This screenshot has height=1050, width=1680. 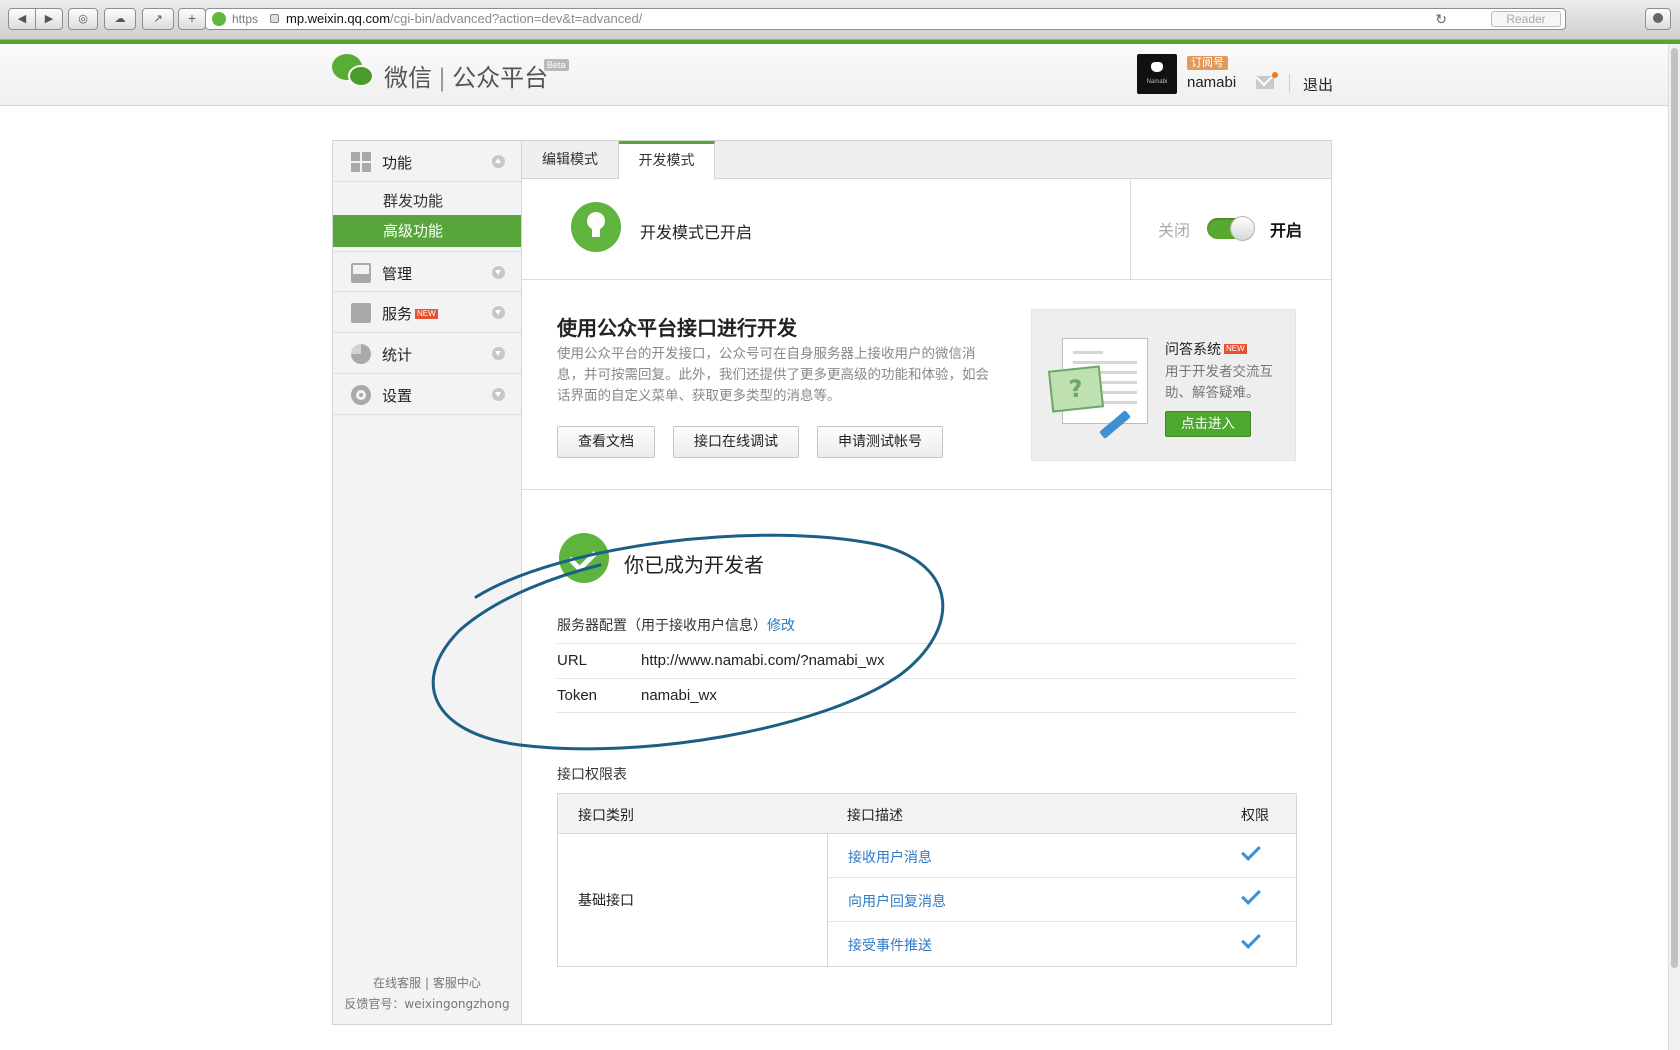 What do you see at coordinates (1318, 84) in the screenshot?
I see `logout-link: 退出` at bounding box center [1318, 84].